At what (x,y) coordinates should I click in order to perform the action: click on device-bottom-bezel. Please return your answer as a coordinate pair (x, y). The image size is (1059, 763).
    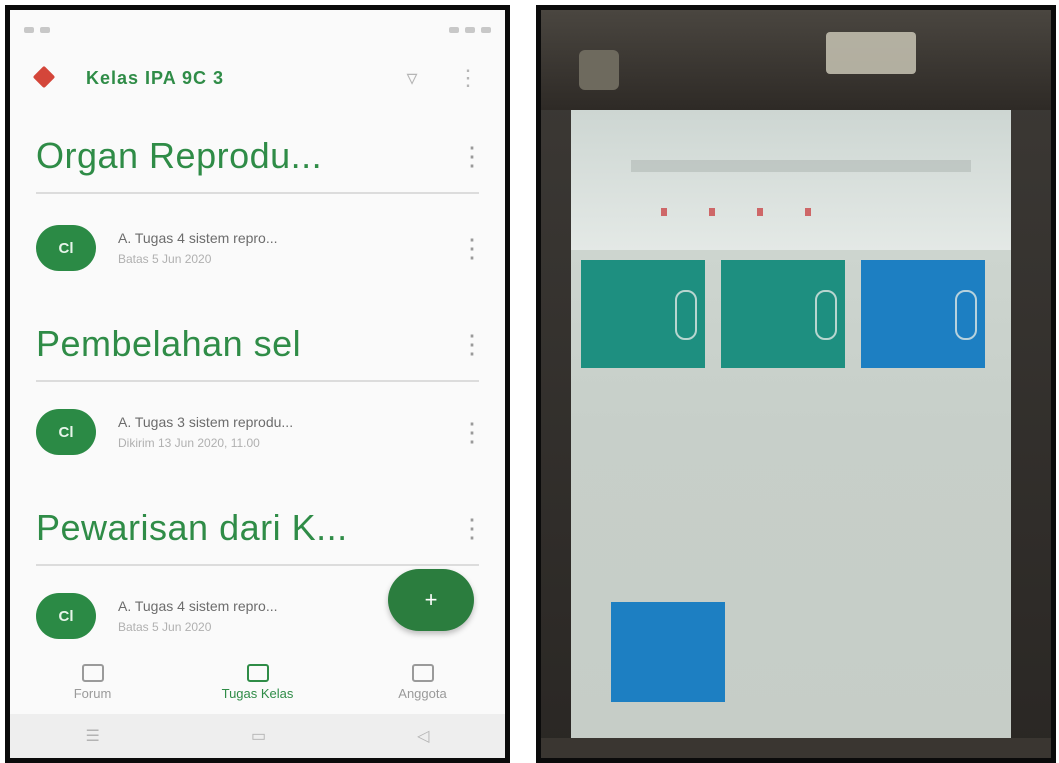
    Looking at the image, I should click on (796, 748).